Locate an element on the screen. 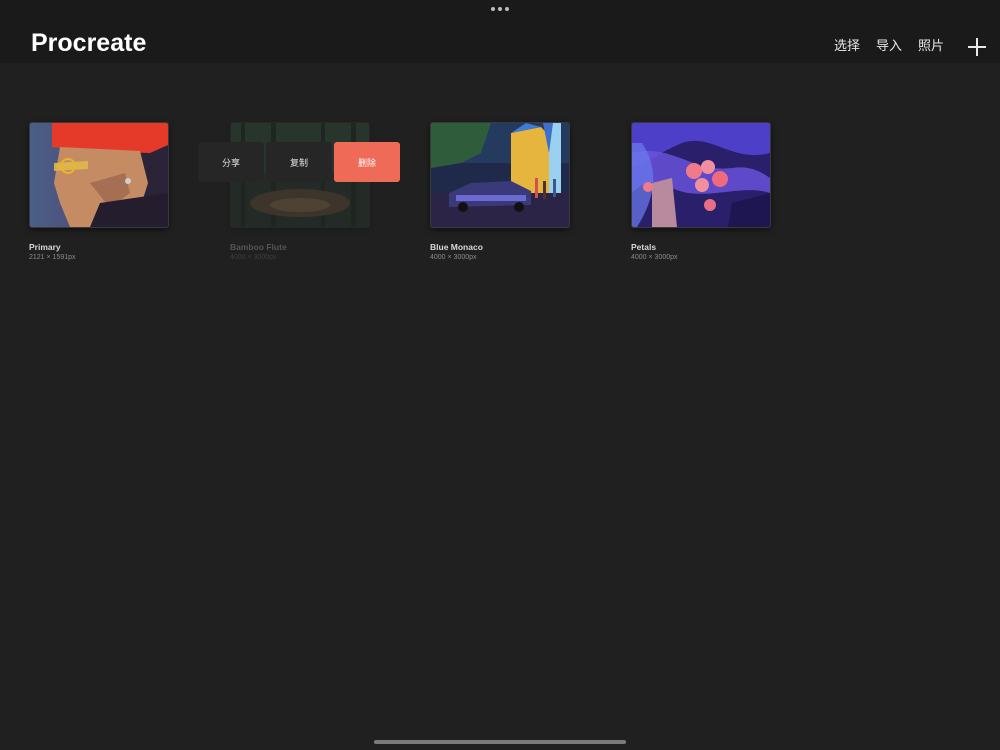 This screenshot has height=750, width=1000. share-button: 分享 is located at coordinates (231, 162).